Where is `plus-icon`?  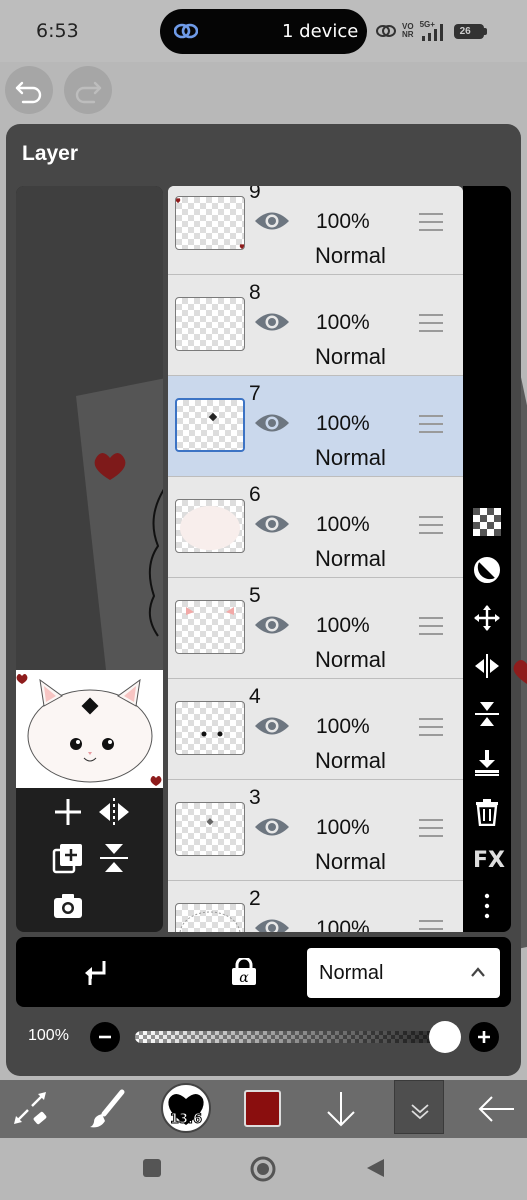 plus-icon is located at coordinates (484, 1037).